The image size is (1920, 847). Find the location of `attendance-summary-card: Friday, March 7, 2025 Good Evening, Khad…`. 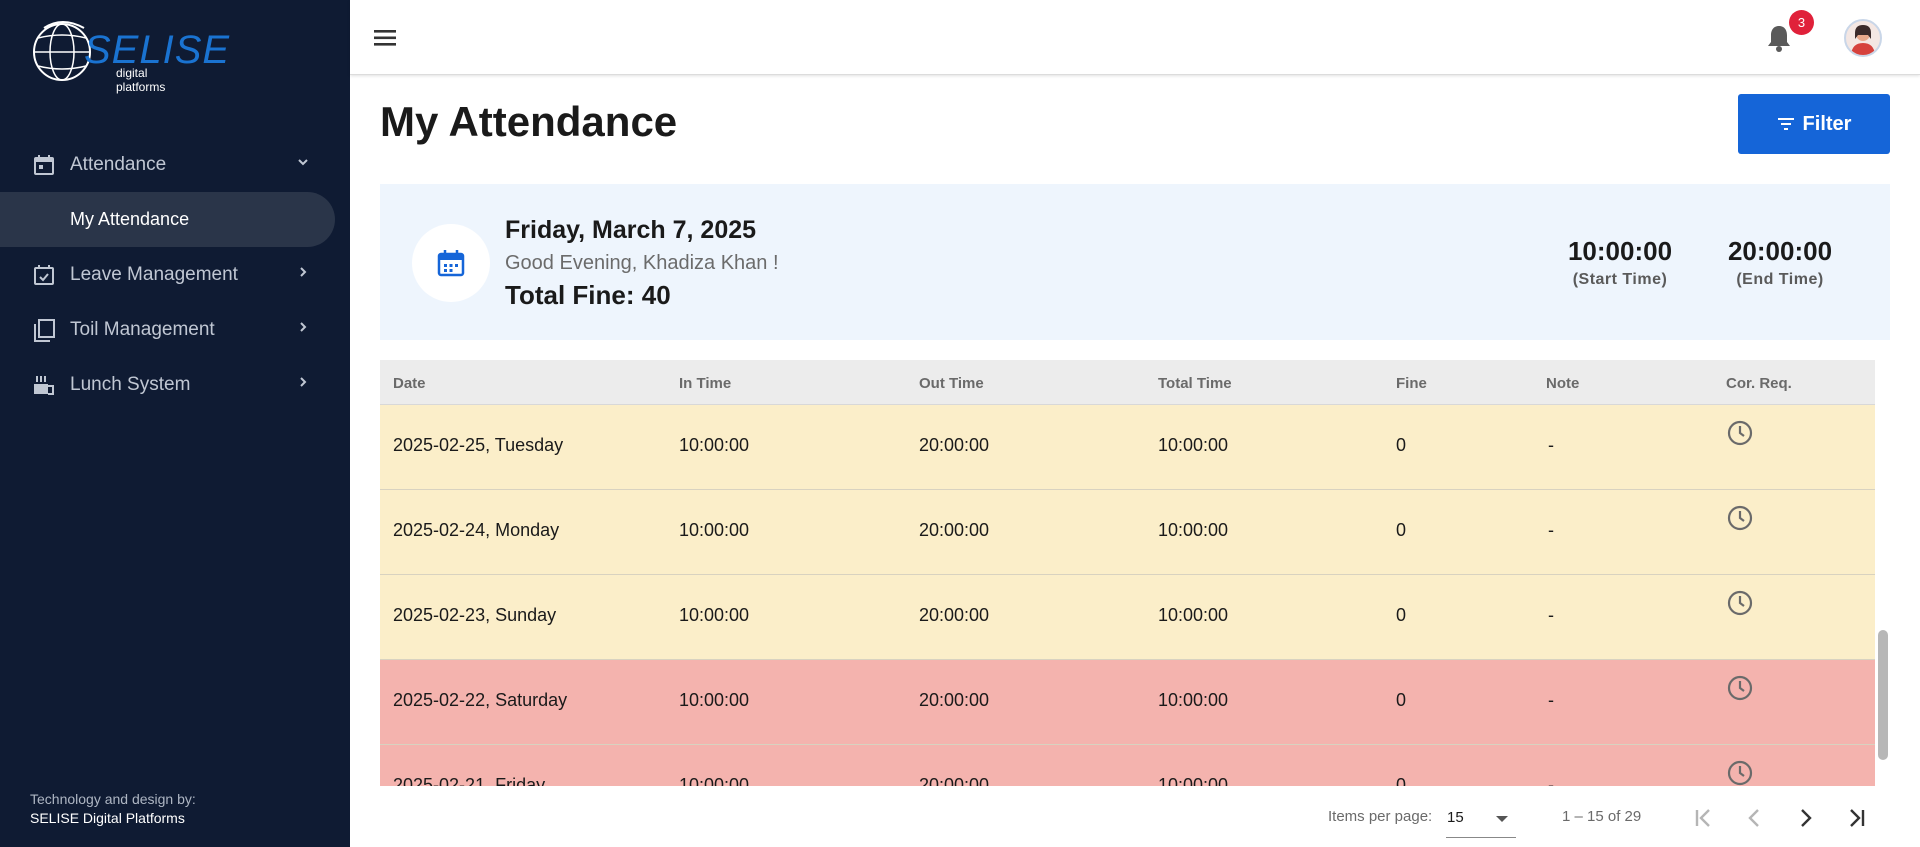

attendance-summary-card: Friday, March 7, 2025 Good Evening, Khad… is located at coordinates (1135, 262).